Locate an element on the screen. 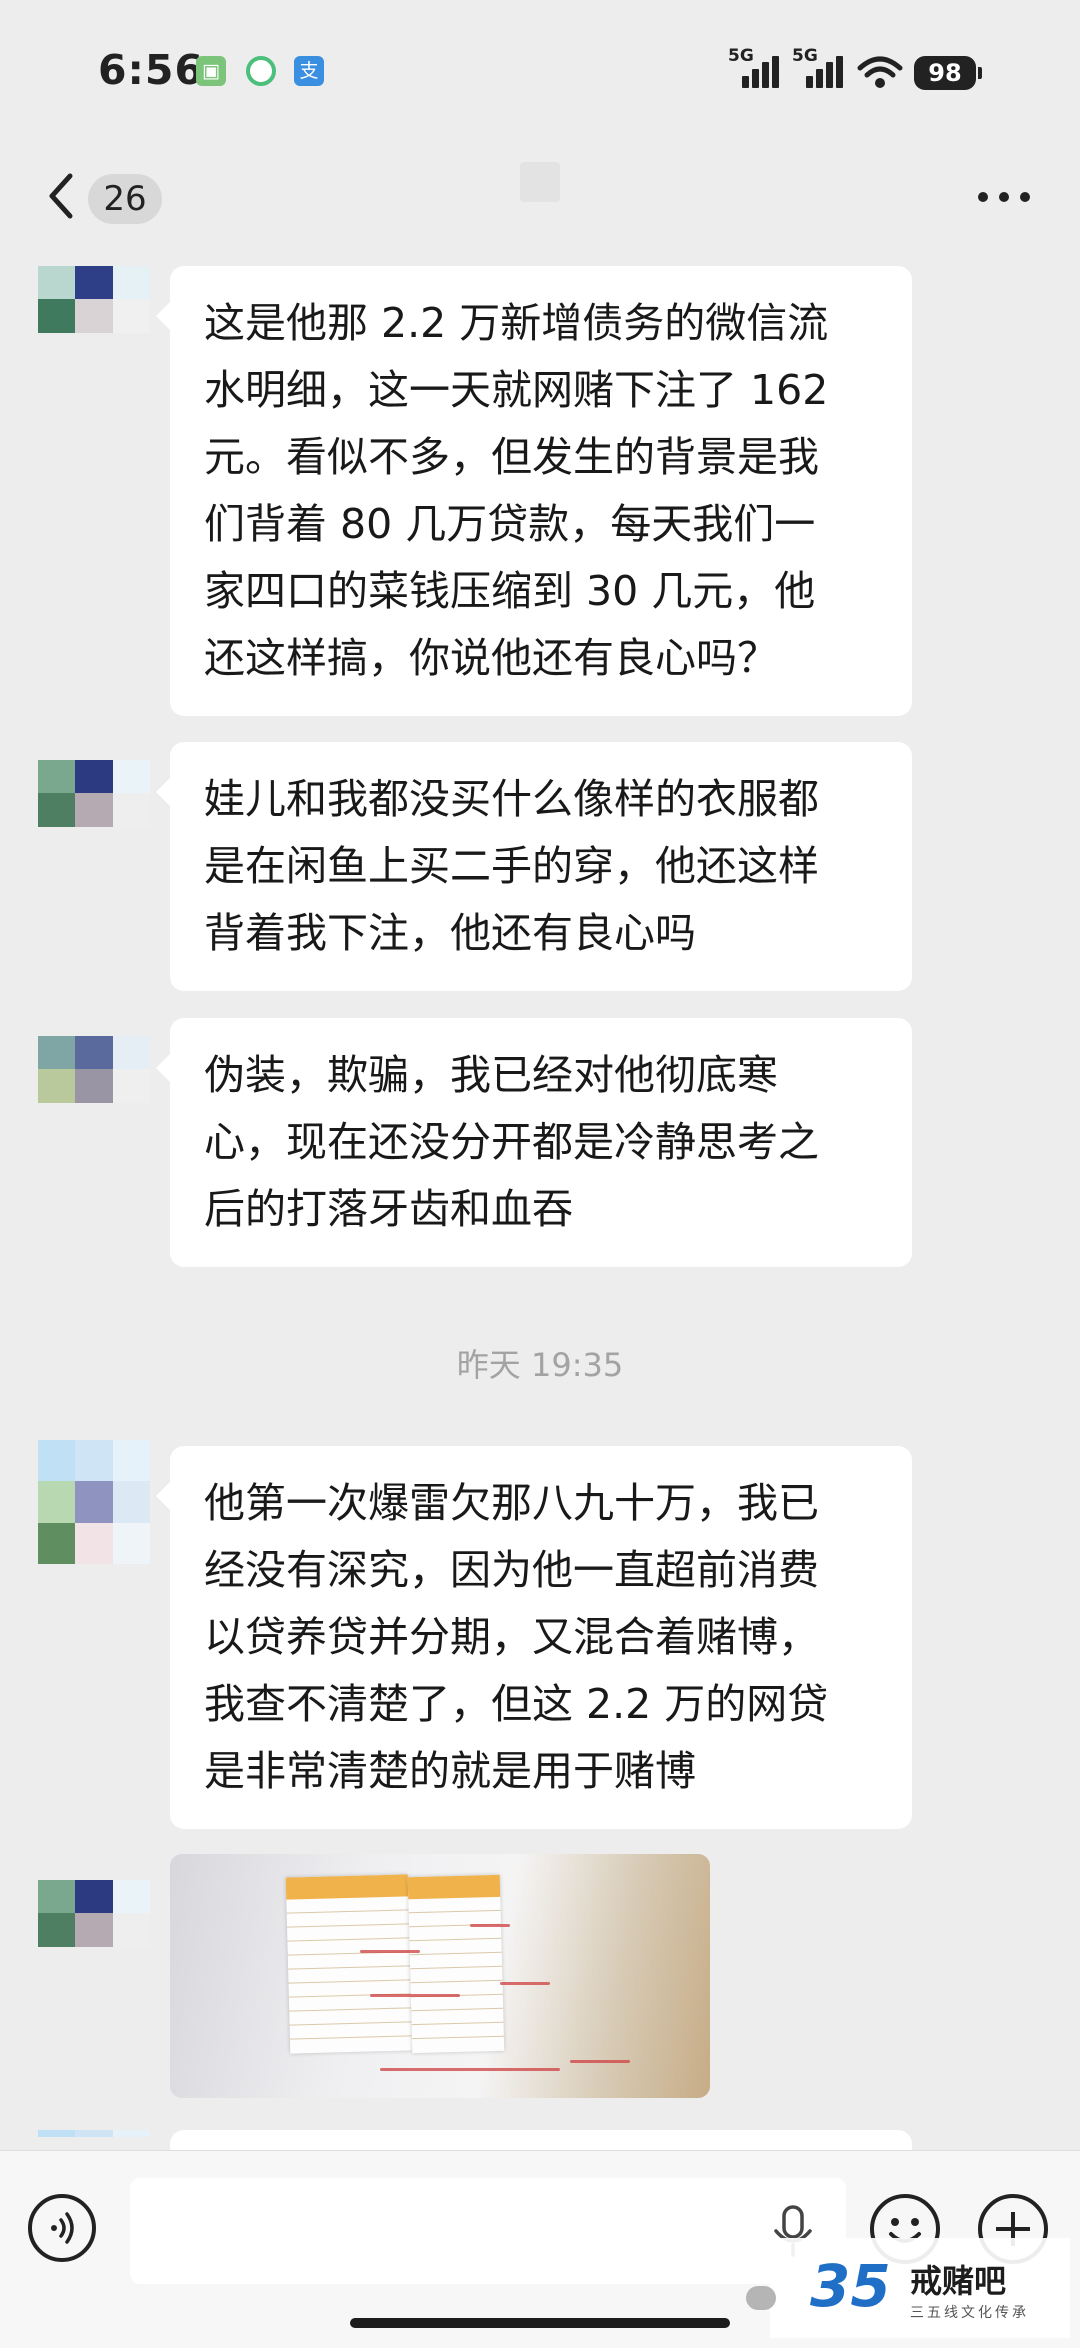 The image size is (1080, 2348). wifi-icon is located at coordinates (880, 72).